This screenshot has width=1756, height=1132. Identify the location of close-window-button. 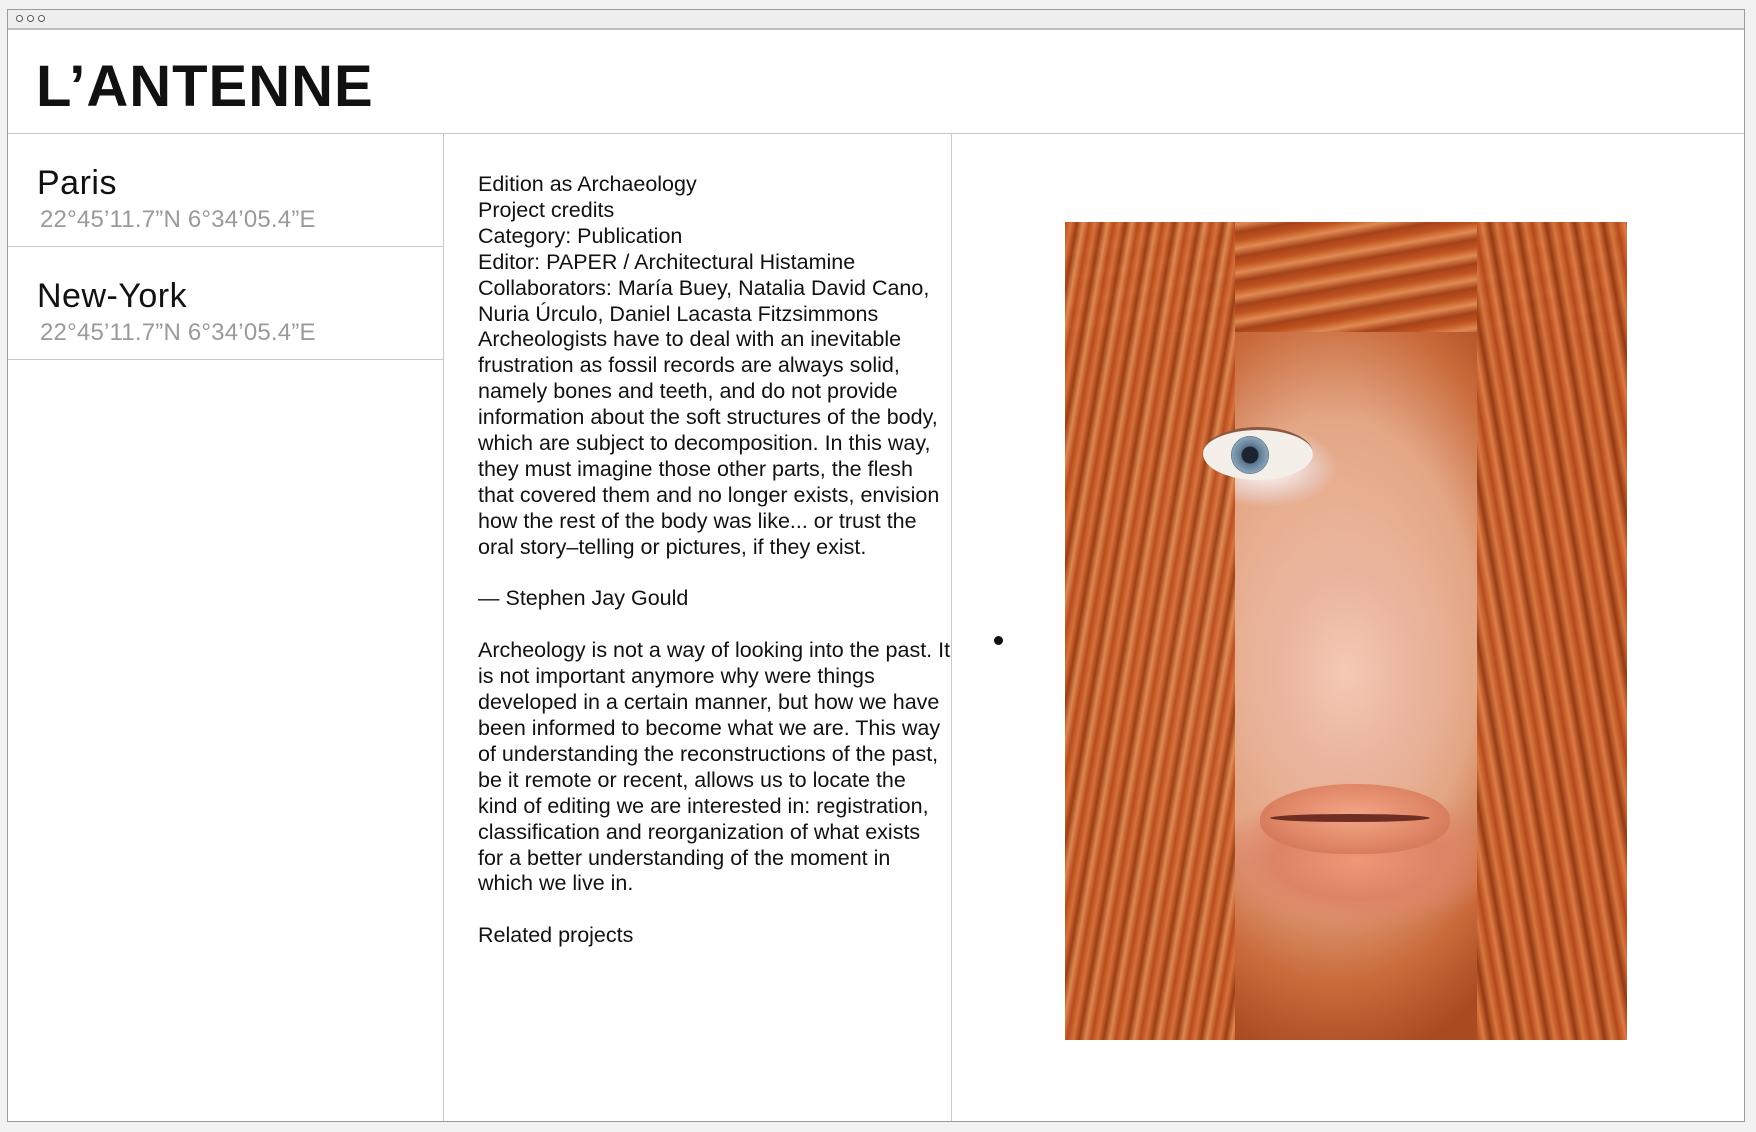
(19, 18).